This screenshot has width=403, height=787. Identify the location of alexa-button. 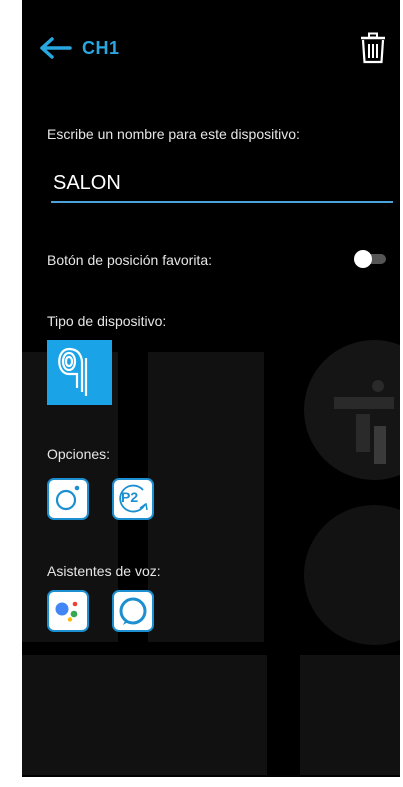
(133, 611).